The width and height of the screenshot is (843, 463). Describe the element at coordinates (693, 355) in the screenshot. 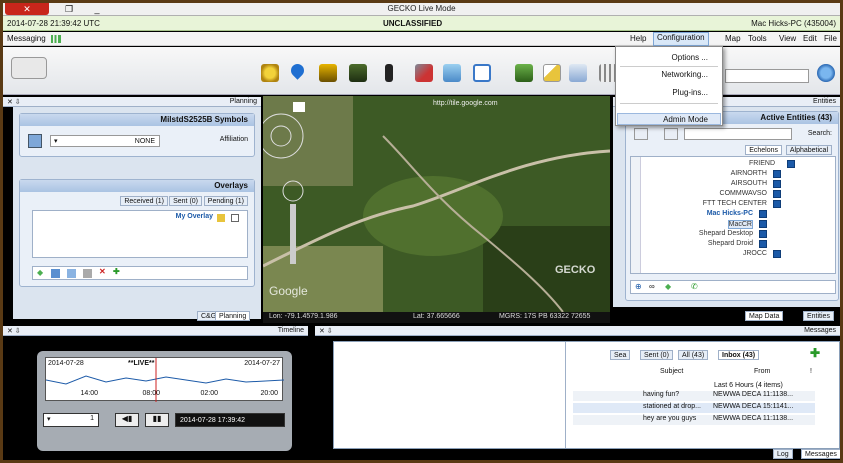

I see `tab-all: All (43)` at that location.